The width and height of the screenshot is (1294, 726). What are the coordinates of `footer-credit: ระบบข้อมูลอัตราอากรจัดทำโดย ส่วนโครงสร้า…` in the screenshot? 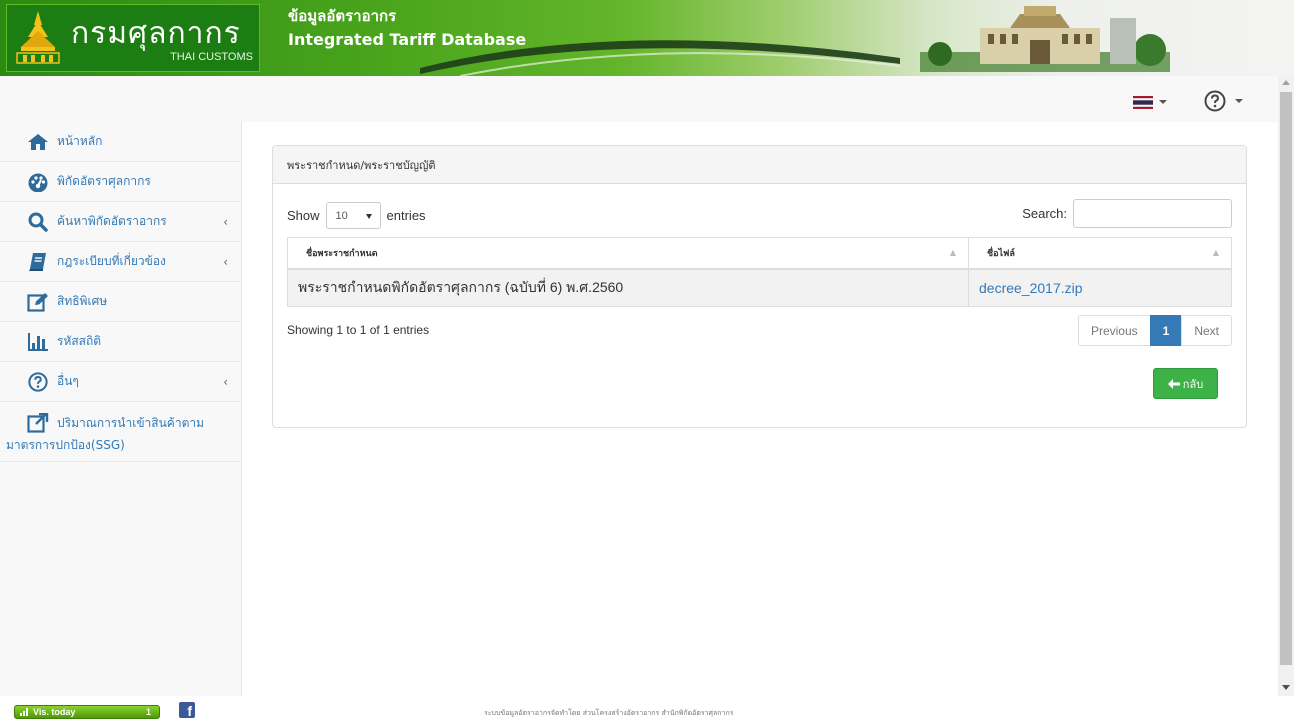 It's located at (609, 713).